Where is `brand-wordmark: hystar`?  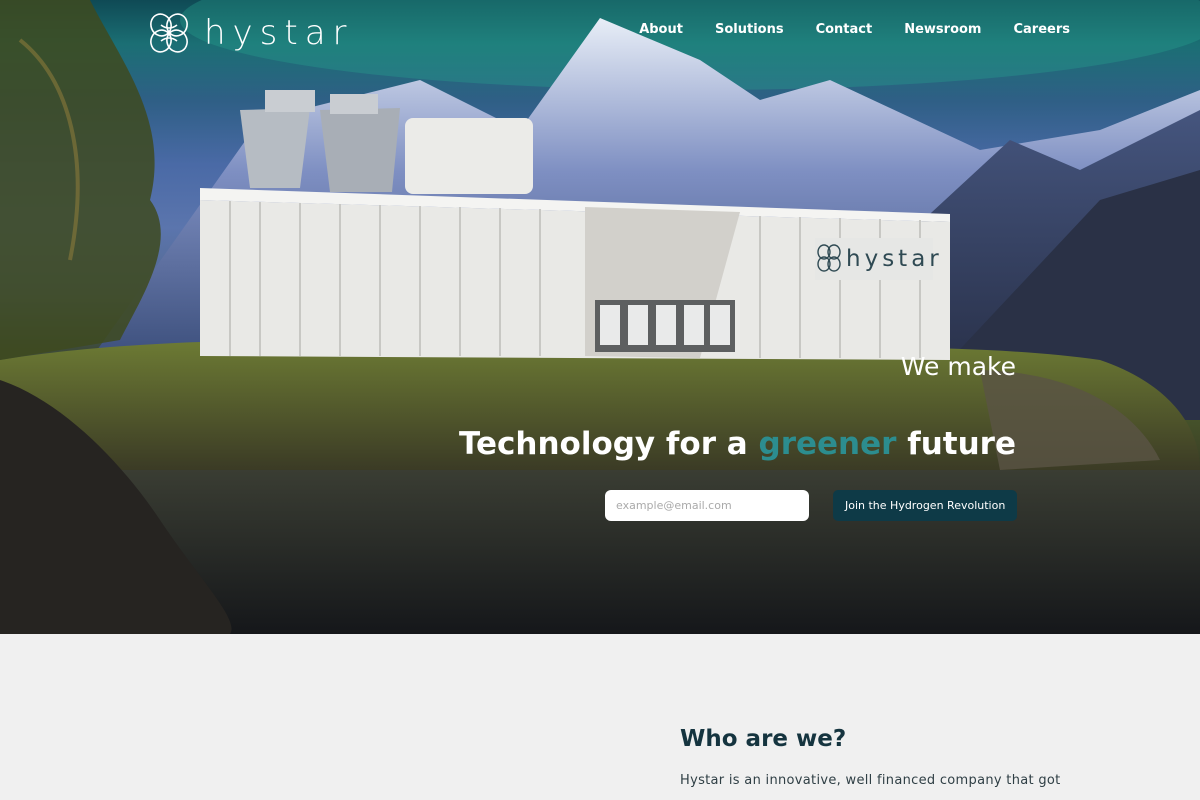 brand-wordmark: hystar is located at coordinates (279, 33).